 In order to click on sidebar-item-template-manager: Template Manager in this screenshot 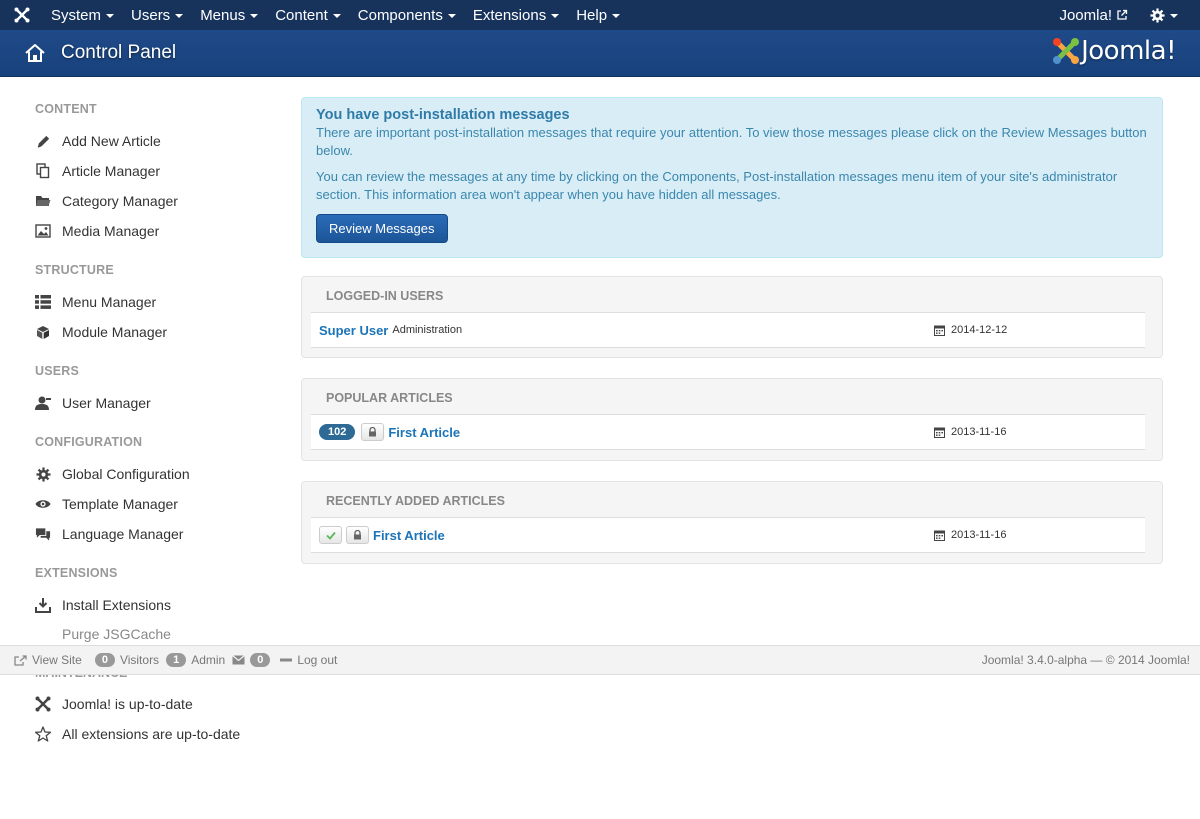, I will do `click(106, 504)`.